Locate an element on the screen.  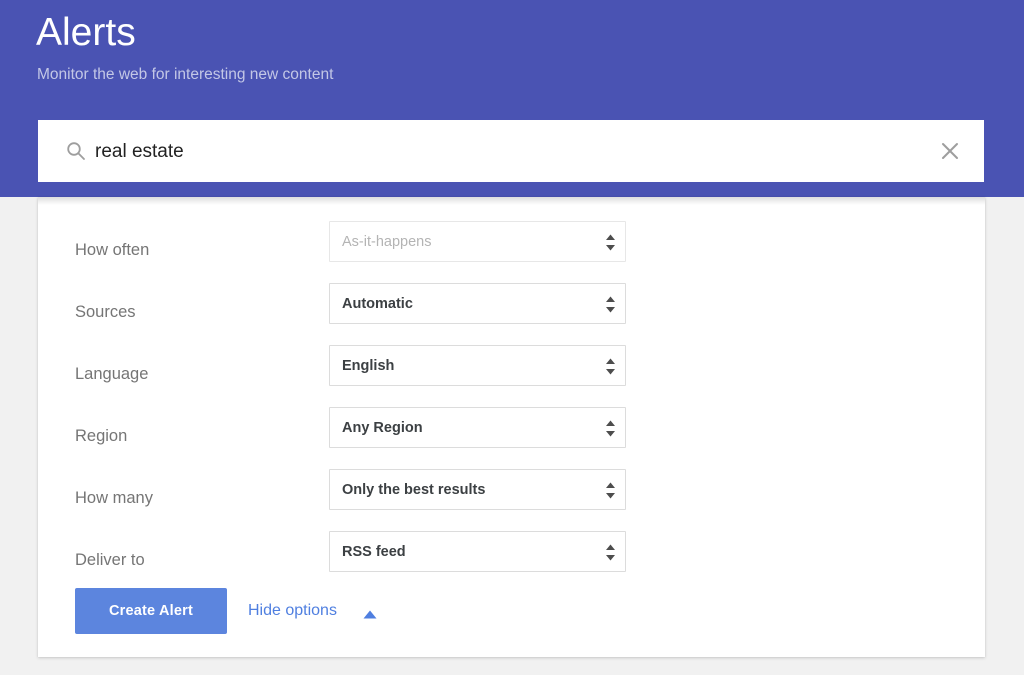
sources-select: Automatic is located at coordinates (477, 303).